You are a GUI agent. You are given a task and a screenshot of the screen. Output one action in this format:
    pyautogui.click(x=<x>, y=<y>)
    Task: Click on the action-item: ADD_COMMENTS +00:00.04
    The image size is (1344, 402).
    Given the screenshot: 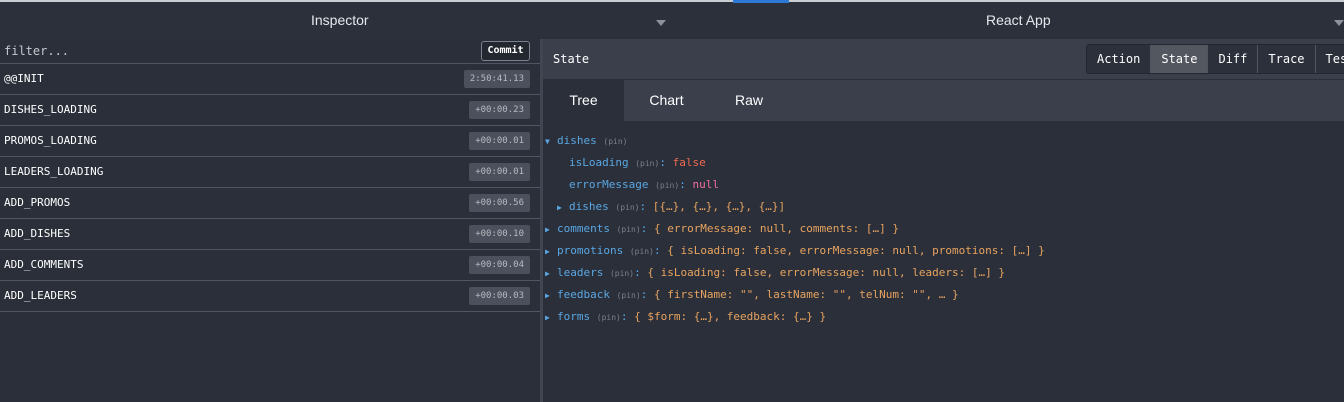 What is the action you would take?
    pyautogui.click(x=270, y=265)
    